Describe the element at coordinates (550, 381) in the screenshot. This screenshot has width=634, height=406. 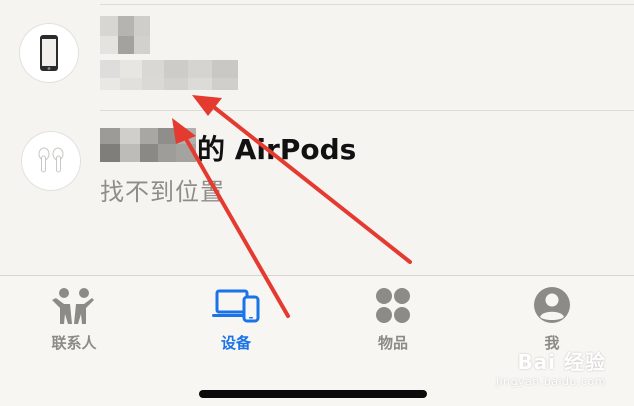
I see `watermark-url: jingyan.baidu.com` at that location.